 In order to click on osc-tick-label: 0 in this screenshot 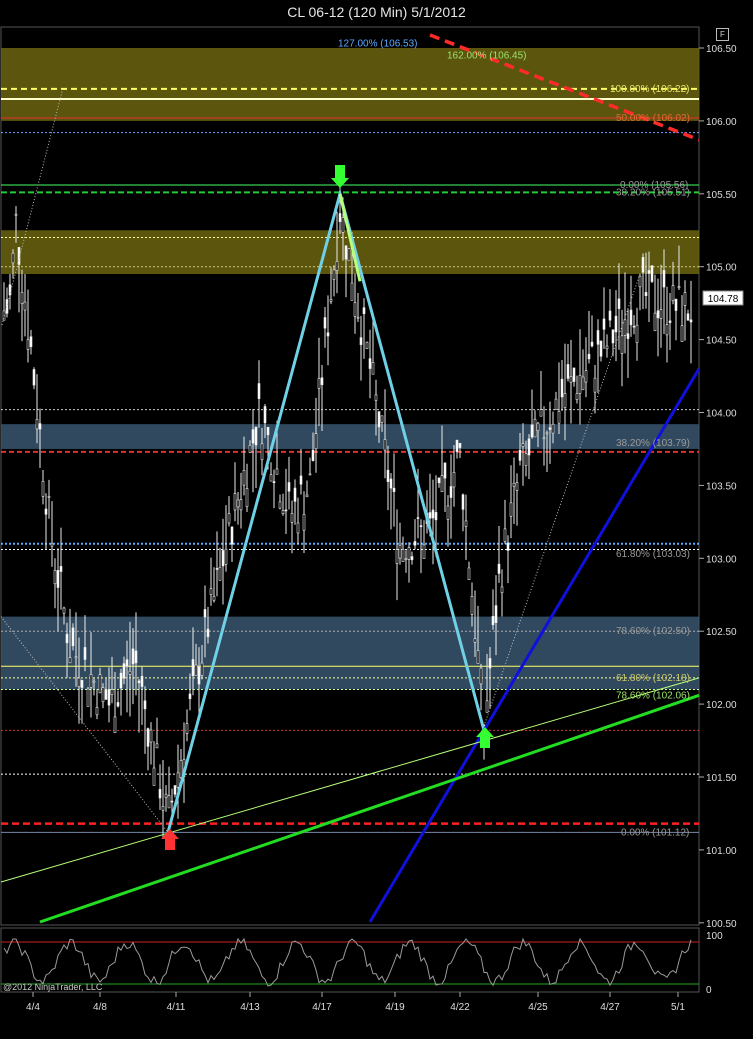, I will do `click(709, 990)`.